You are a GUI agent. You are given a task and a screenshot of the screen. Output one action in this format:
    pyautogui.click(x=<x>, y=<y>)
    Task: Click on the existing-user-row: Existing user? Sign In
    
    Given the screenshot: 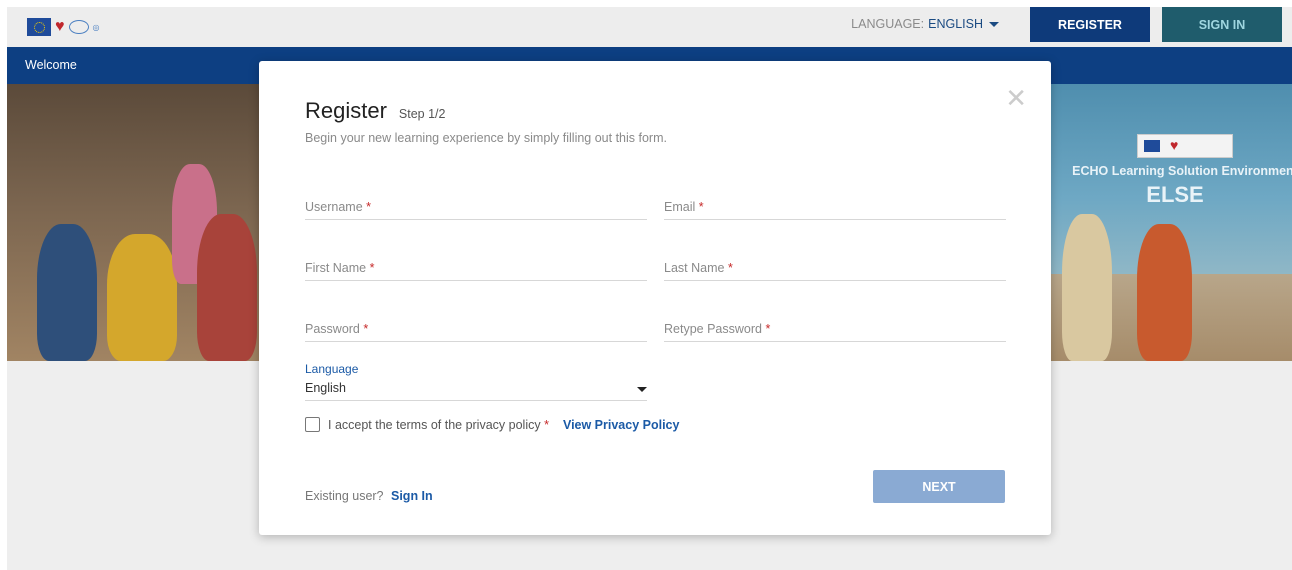 What is the action you would take?
    pyautogui.click(x=369, y=496)
    